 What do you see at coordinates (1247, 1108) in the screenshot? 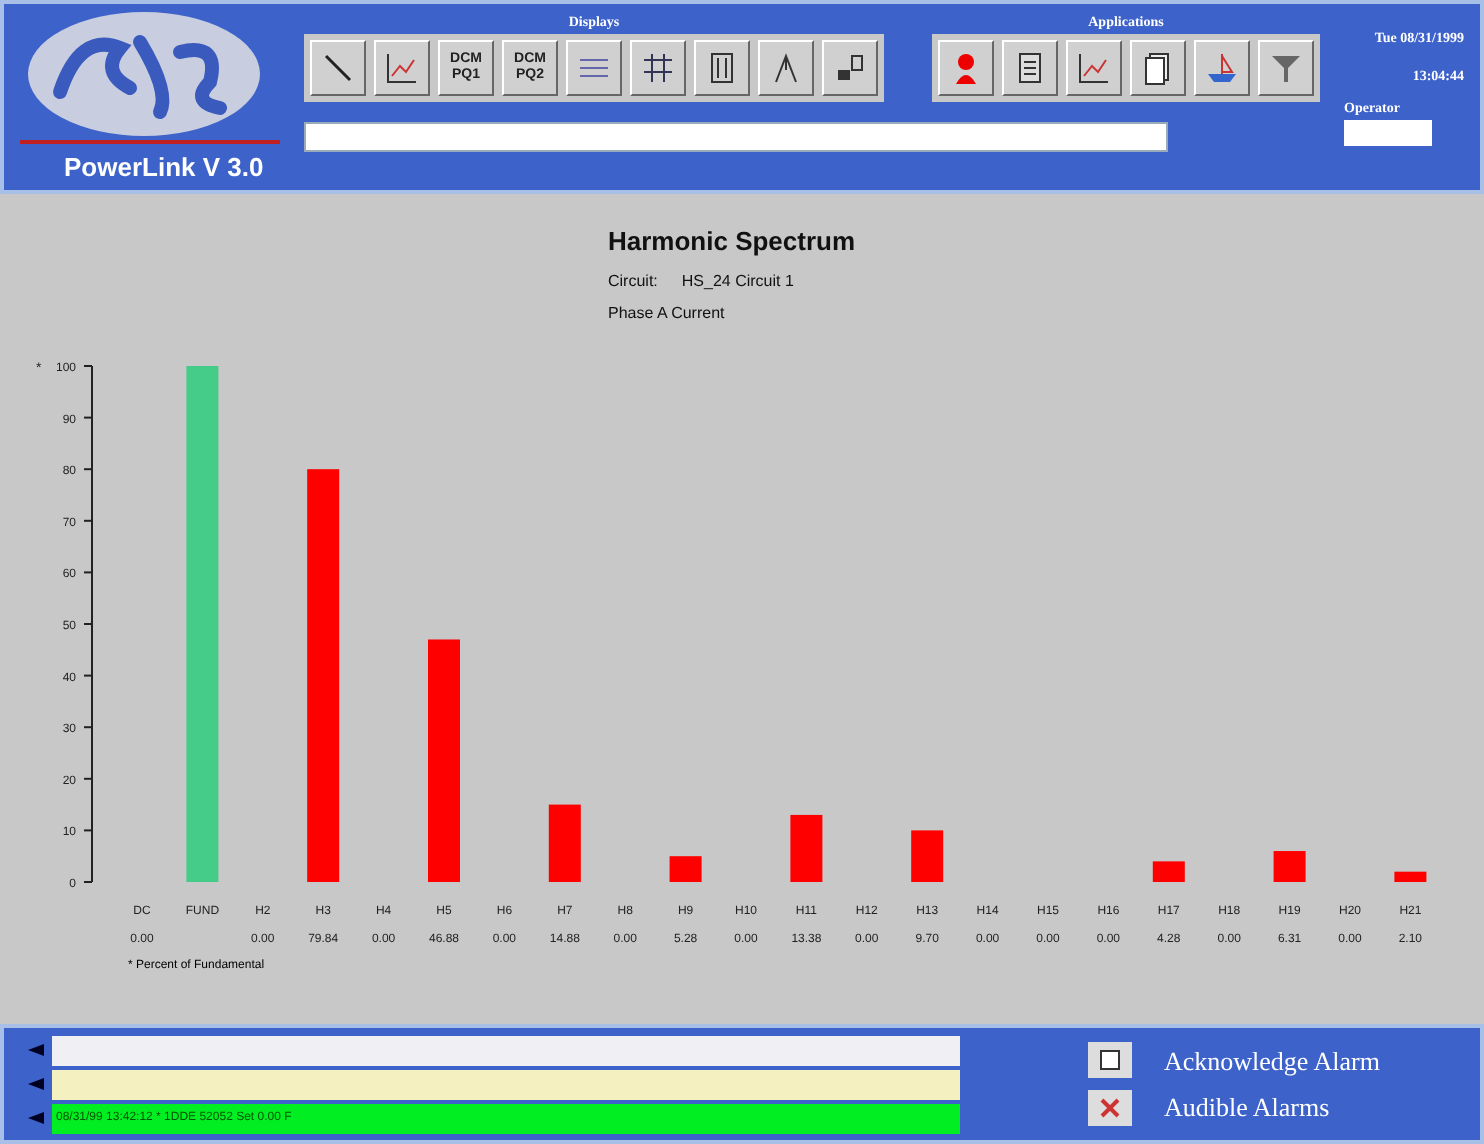
I see `alarm-label: Audible Alarms` at bounding box center [1247, 1108].